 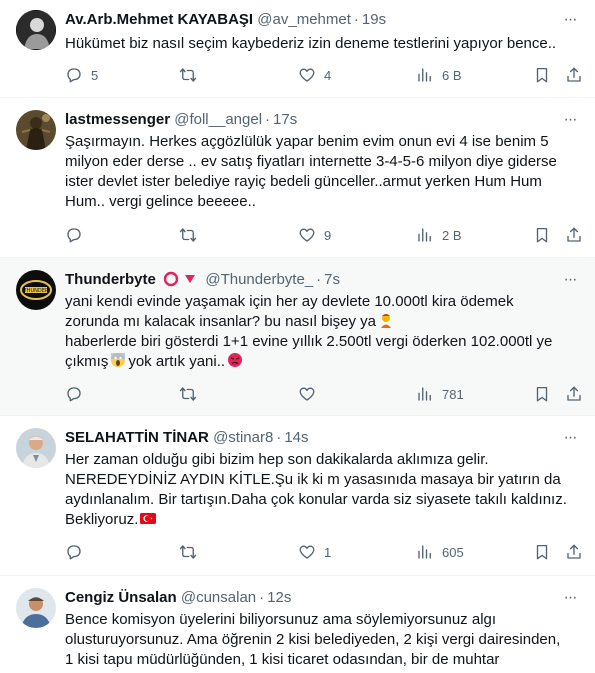 What do you see at coordinates (296, 437) in the screenshot?
I see `timestamp: 14s` at bounding box center [296, 437].